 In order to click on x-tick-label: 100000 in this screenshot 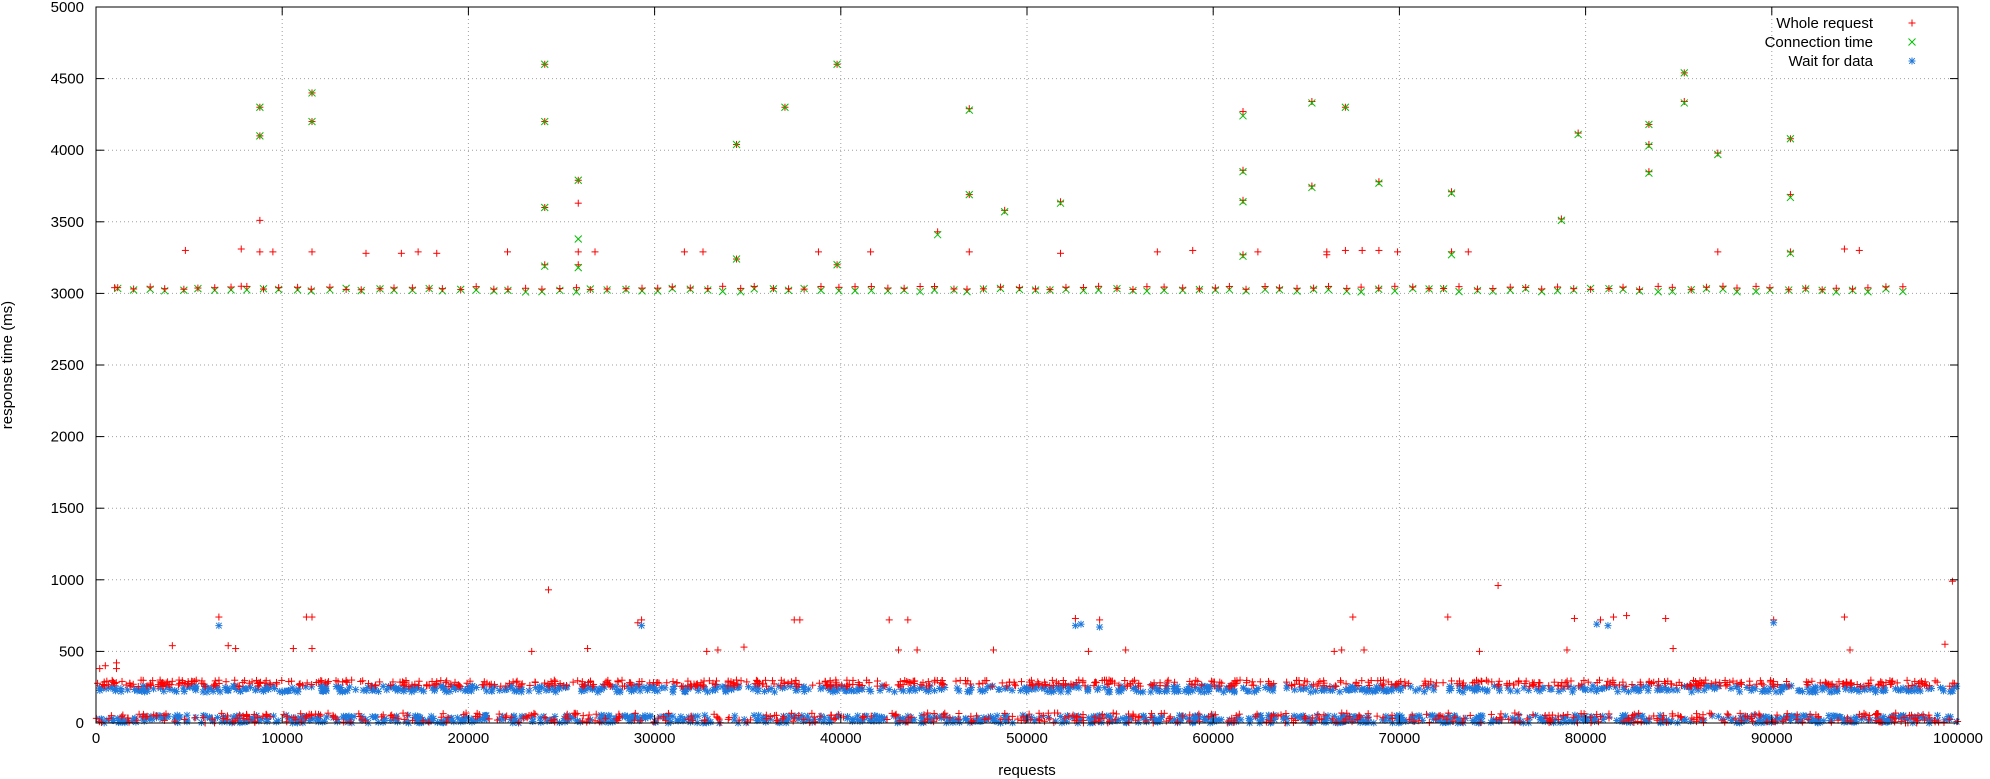, I will do `click(1958, 738)`.